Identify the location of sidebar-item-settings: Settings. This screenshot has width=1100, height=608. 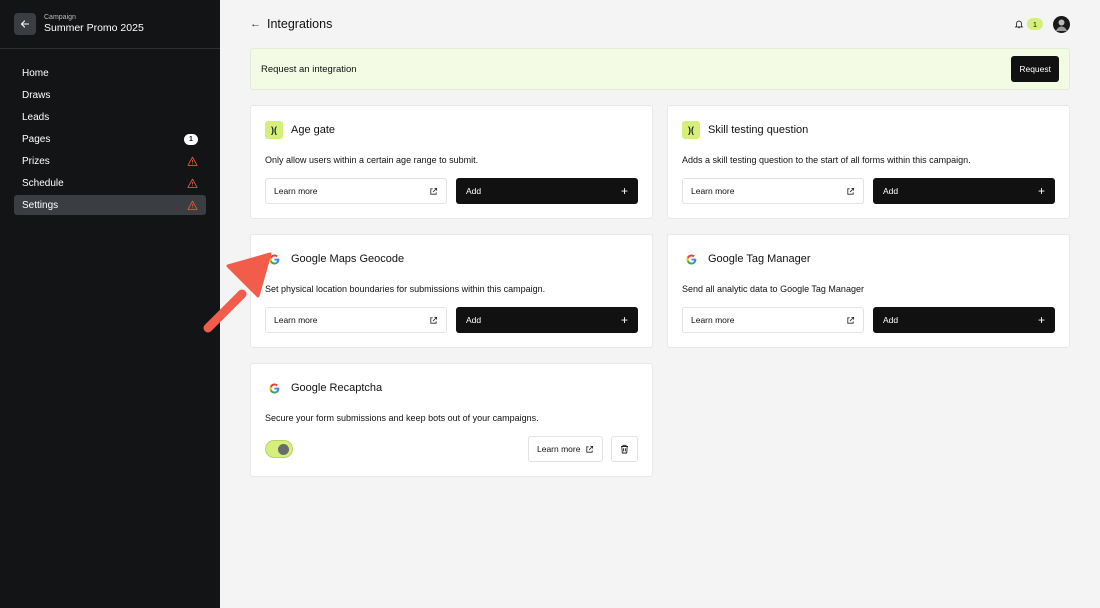
(110, 205).